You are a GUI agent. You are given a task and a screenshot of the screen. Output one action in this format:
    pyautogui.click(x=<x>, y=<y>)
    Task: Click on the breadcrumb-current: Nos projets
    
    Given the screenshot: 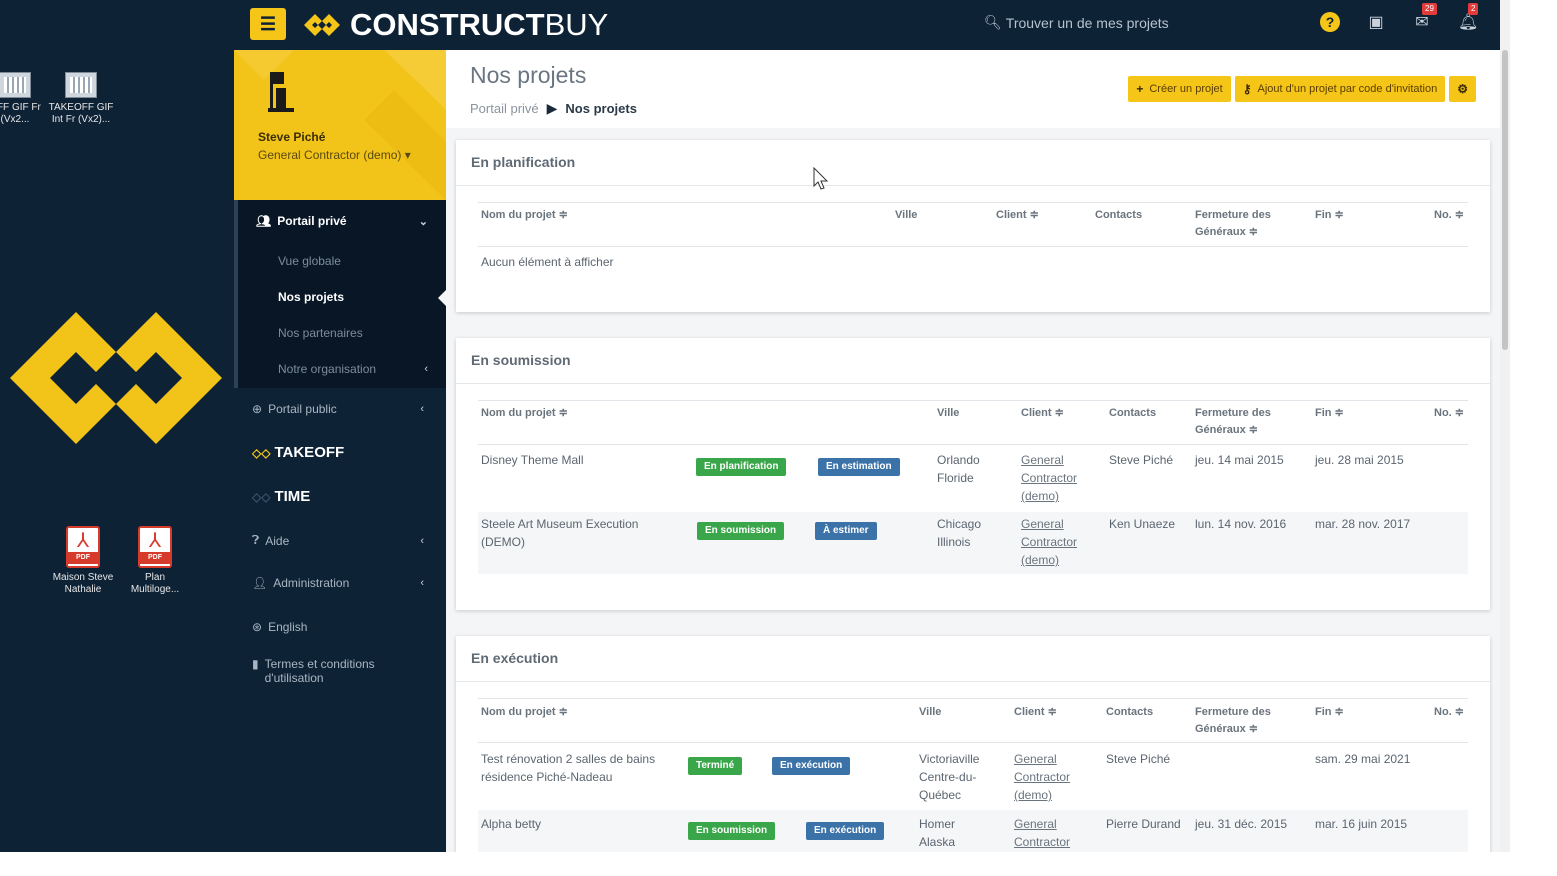 What is the action you would take?
    pyautogui.click(x=601, y=108)
    